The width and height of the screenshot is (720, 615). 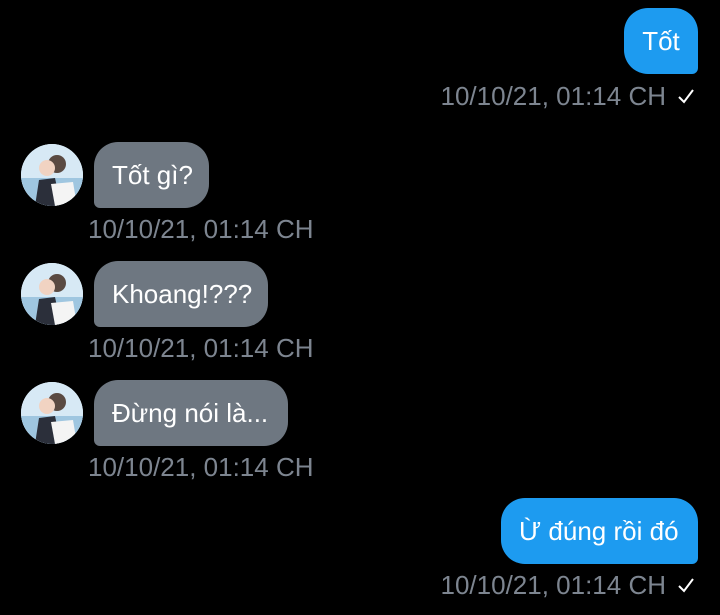 I want to click on message-bubble-received-2: Khoang!???, so click(x=181, y=294).